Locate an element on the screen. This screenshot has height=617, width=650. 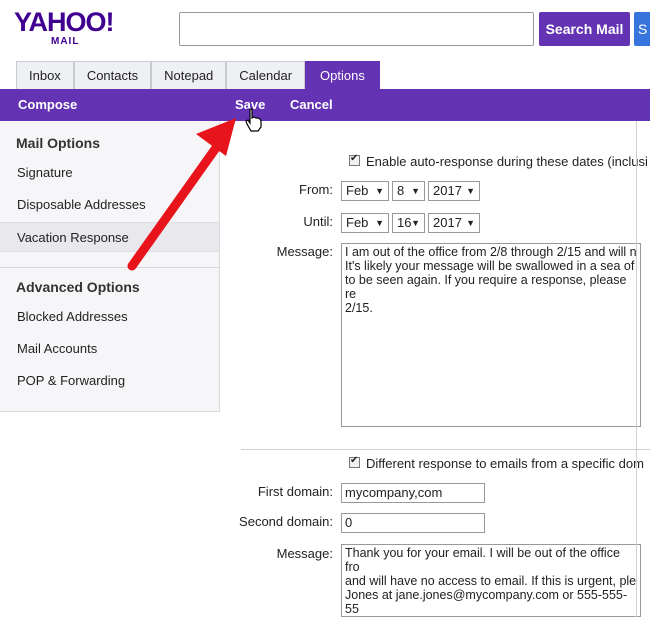
red-arrow-annotation is located at coordinates (181, 194).